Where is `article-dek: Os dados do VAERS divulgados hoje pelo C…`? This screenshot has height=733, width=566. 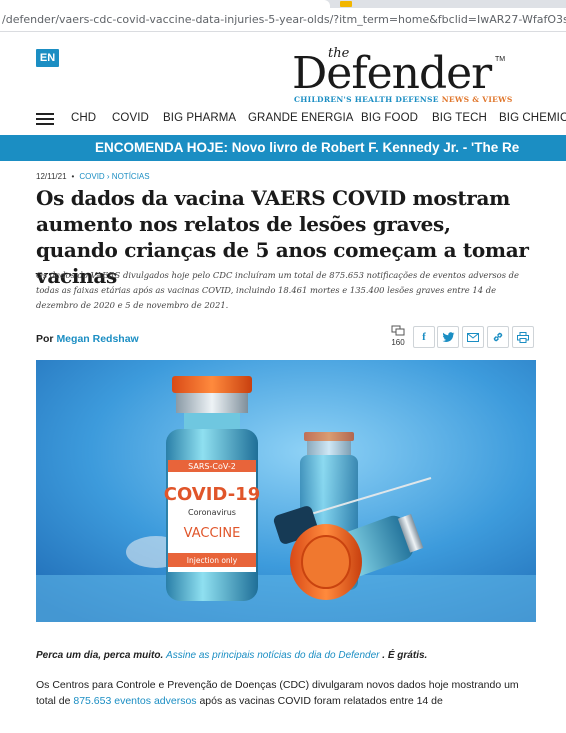
article-dek: Os dados do VAERS divulgados hoje pelo C… is located at coordinates (278, 290).